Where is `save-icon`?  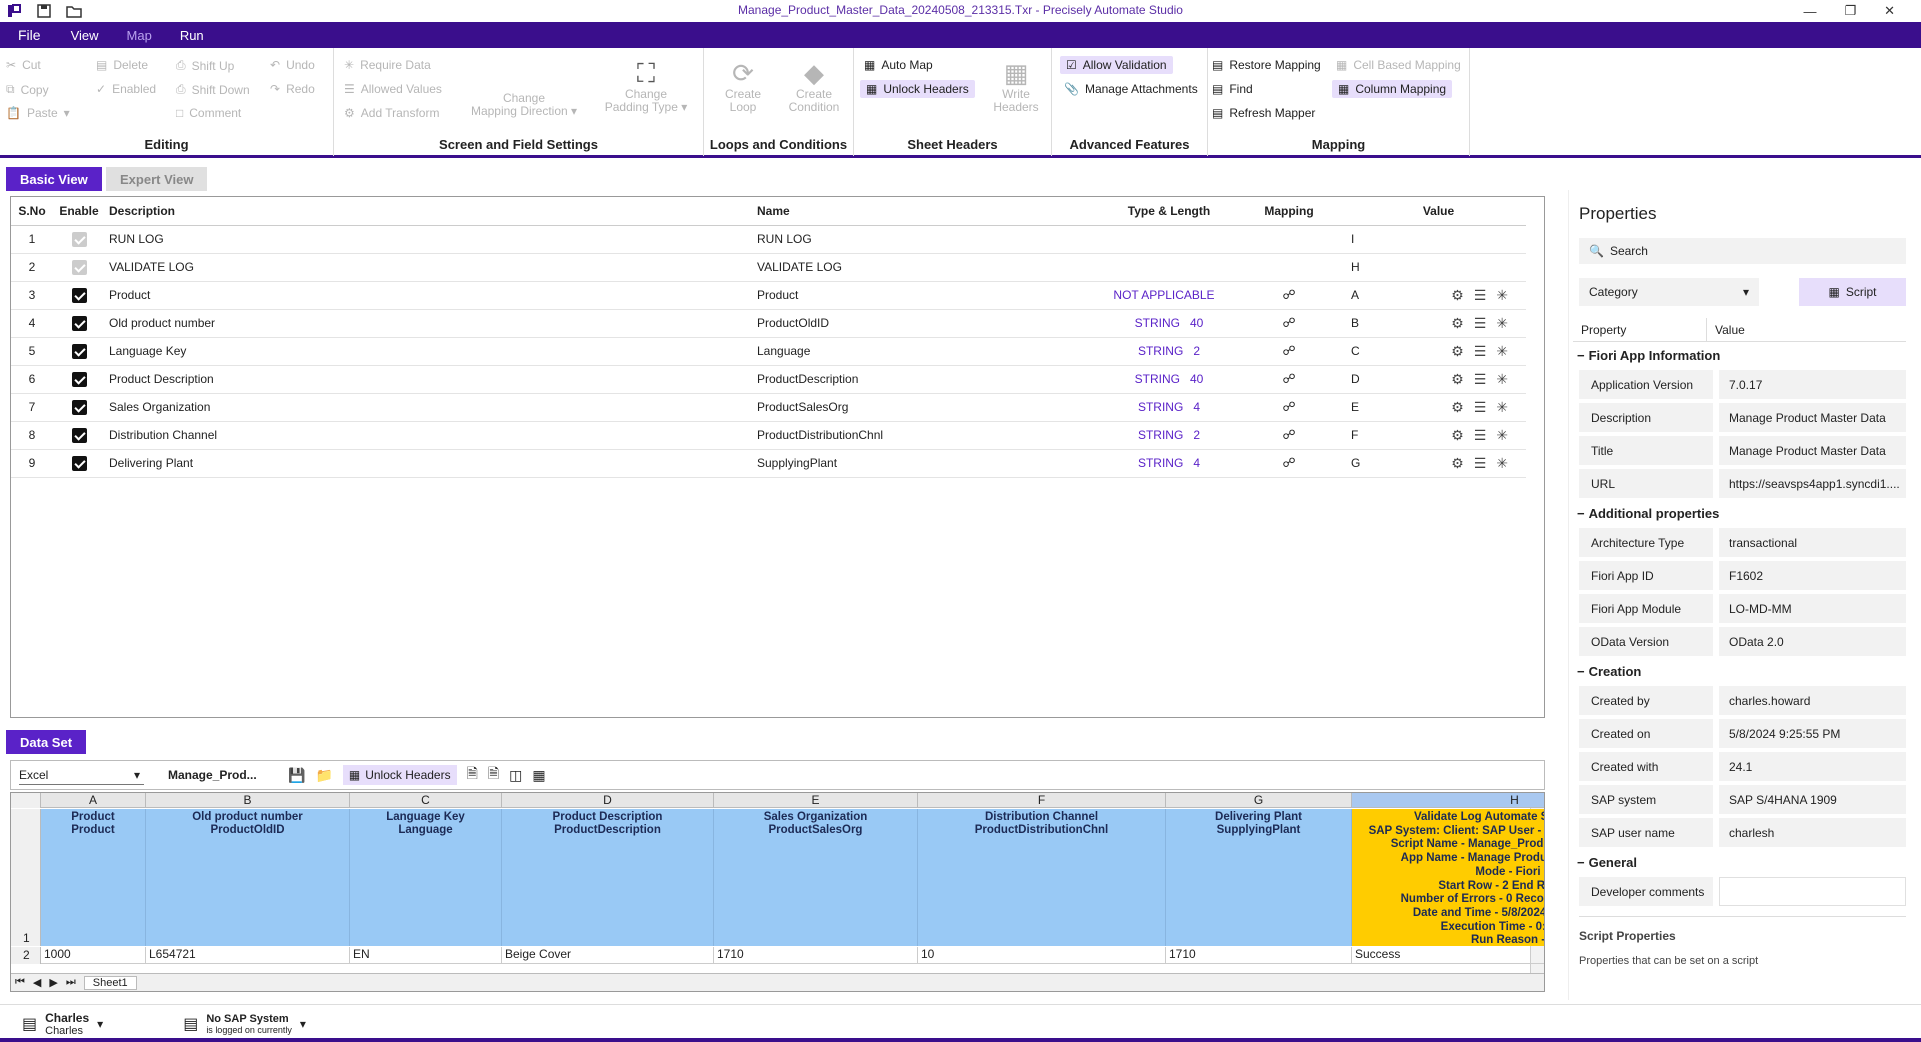
save-icon is located at coordinates (44, 11).